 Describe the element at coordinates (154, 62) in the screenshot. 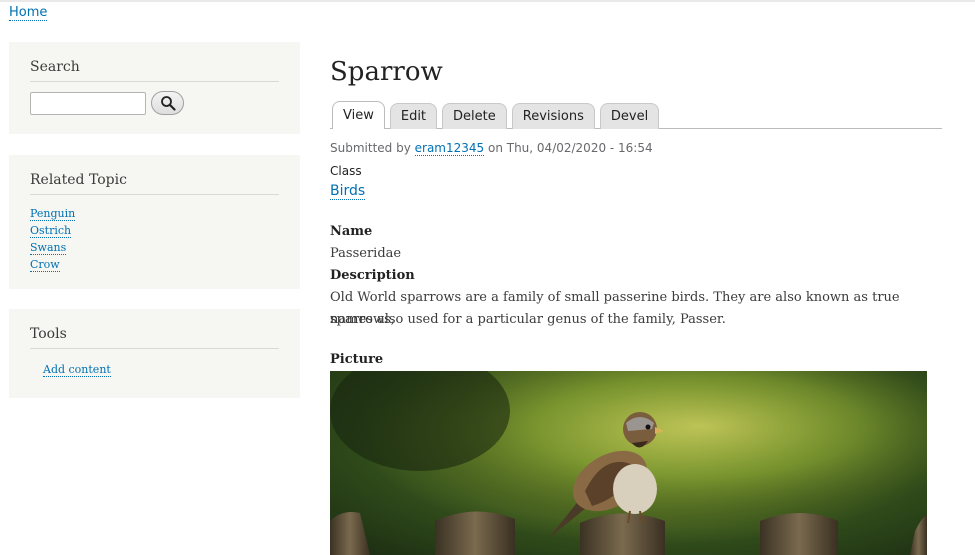

I see `search-block-title: Search` at that location.